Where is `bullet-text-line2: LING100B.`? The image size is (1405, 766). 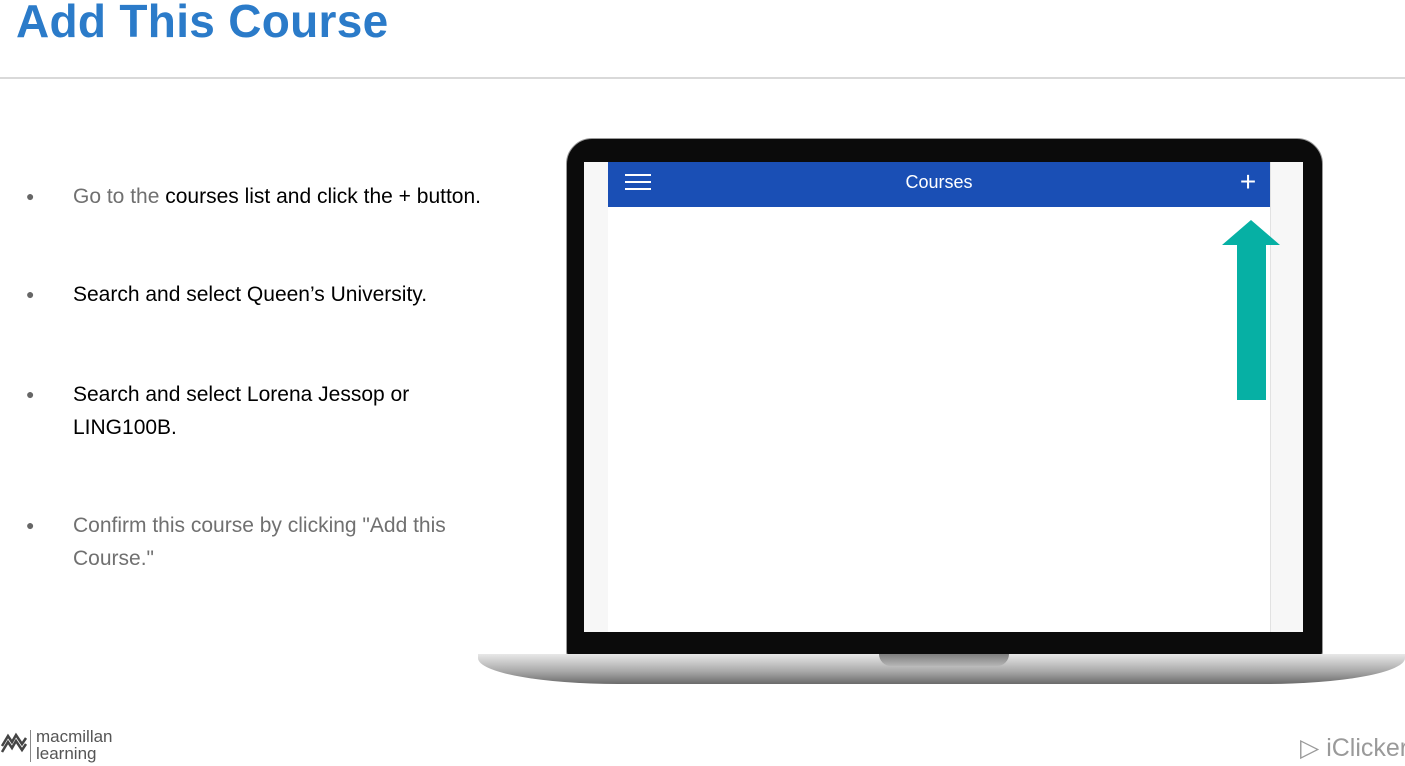
bullet-text-line2: LING100B. is located at coordinates (125, 427).